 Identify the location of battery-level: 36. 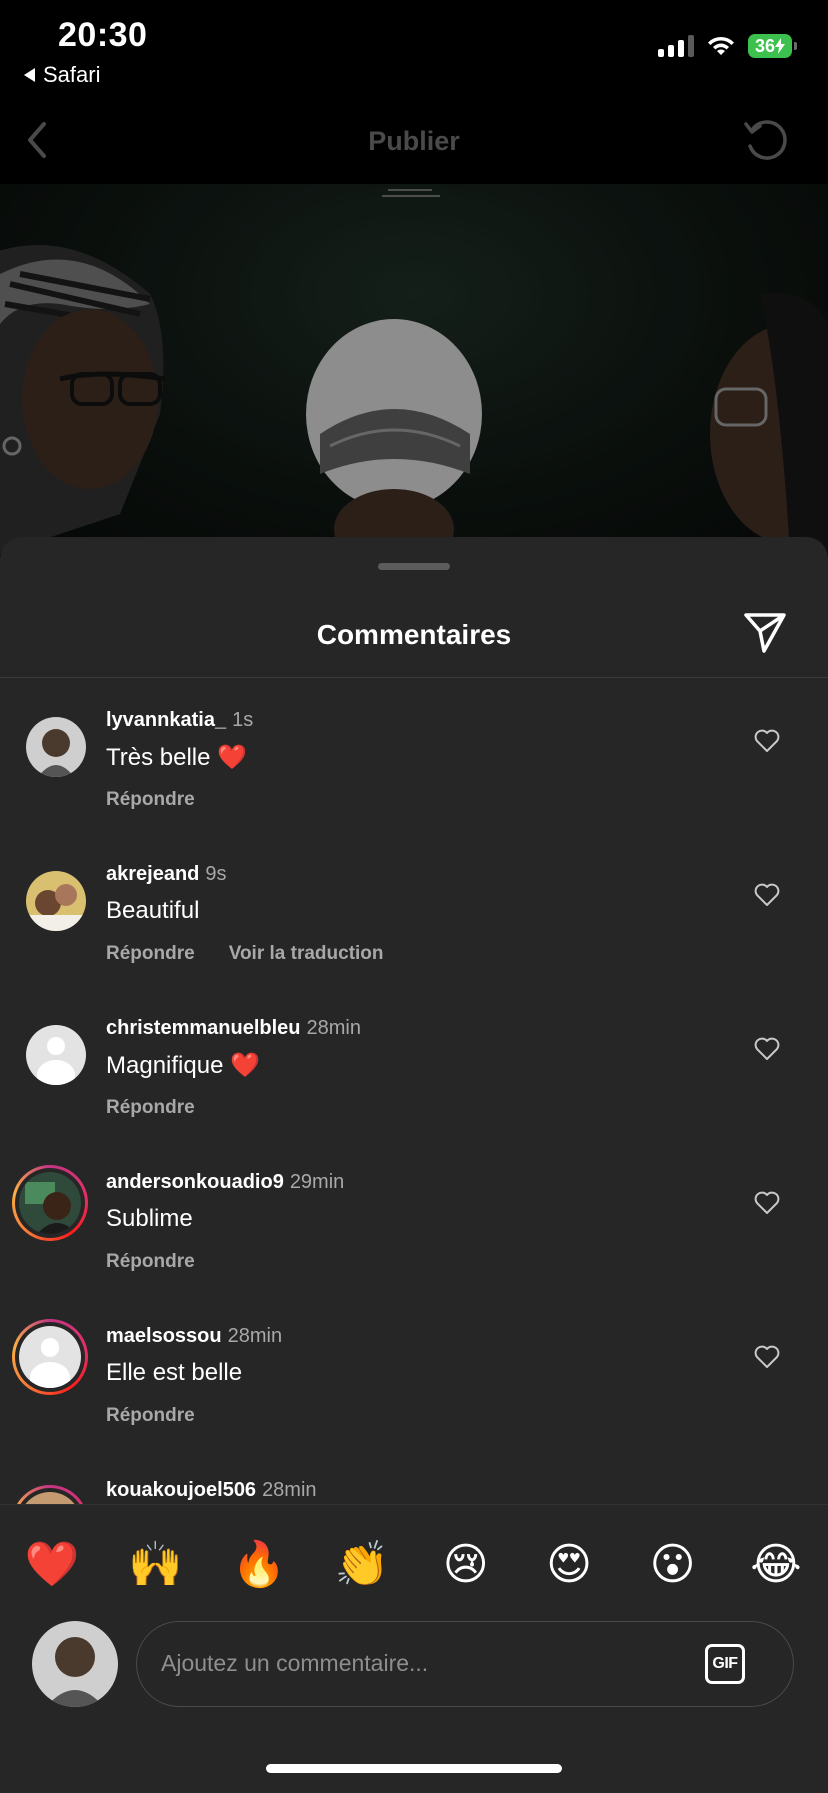
(765, 45).